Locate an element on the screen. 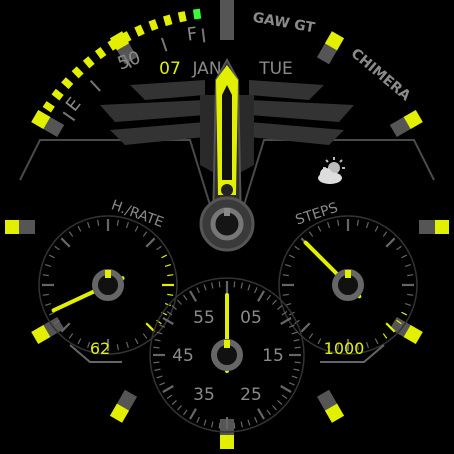 Image resolution: width=454 pixels, height=454 pixels. seconds-label-35: 35 is located at coordinates (204, 395).